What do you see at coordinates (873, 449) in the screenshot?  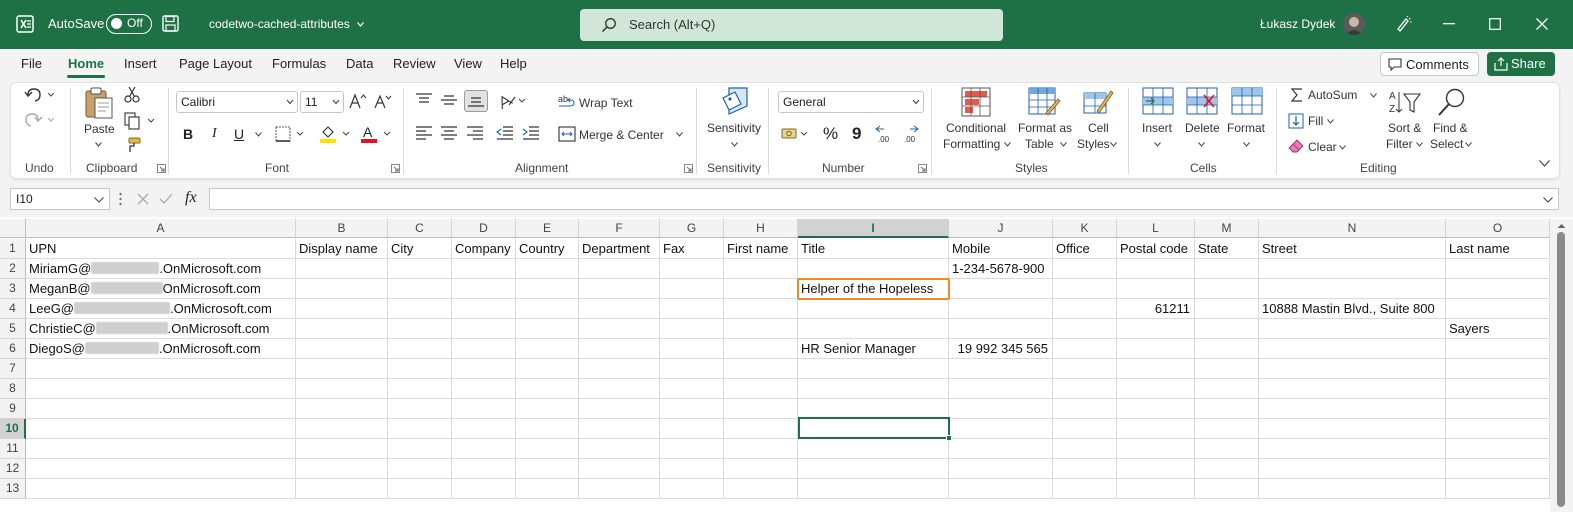 I see `cell-i11` at bounding box center [873, 449].